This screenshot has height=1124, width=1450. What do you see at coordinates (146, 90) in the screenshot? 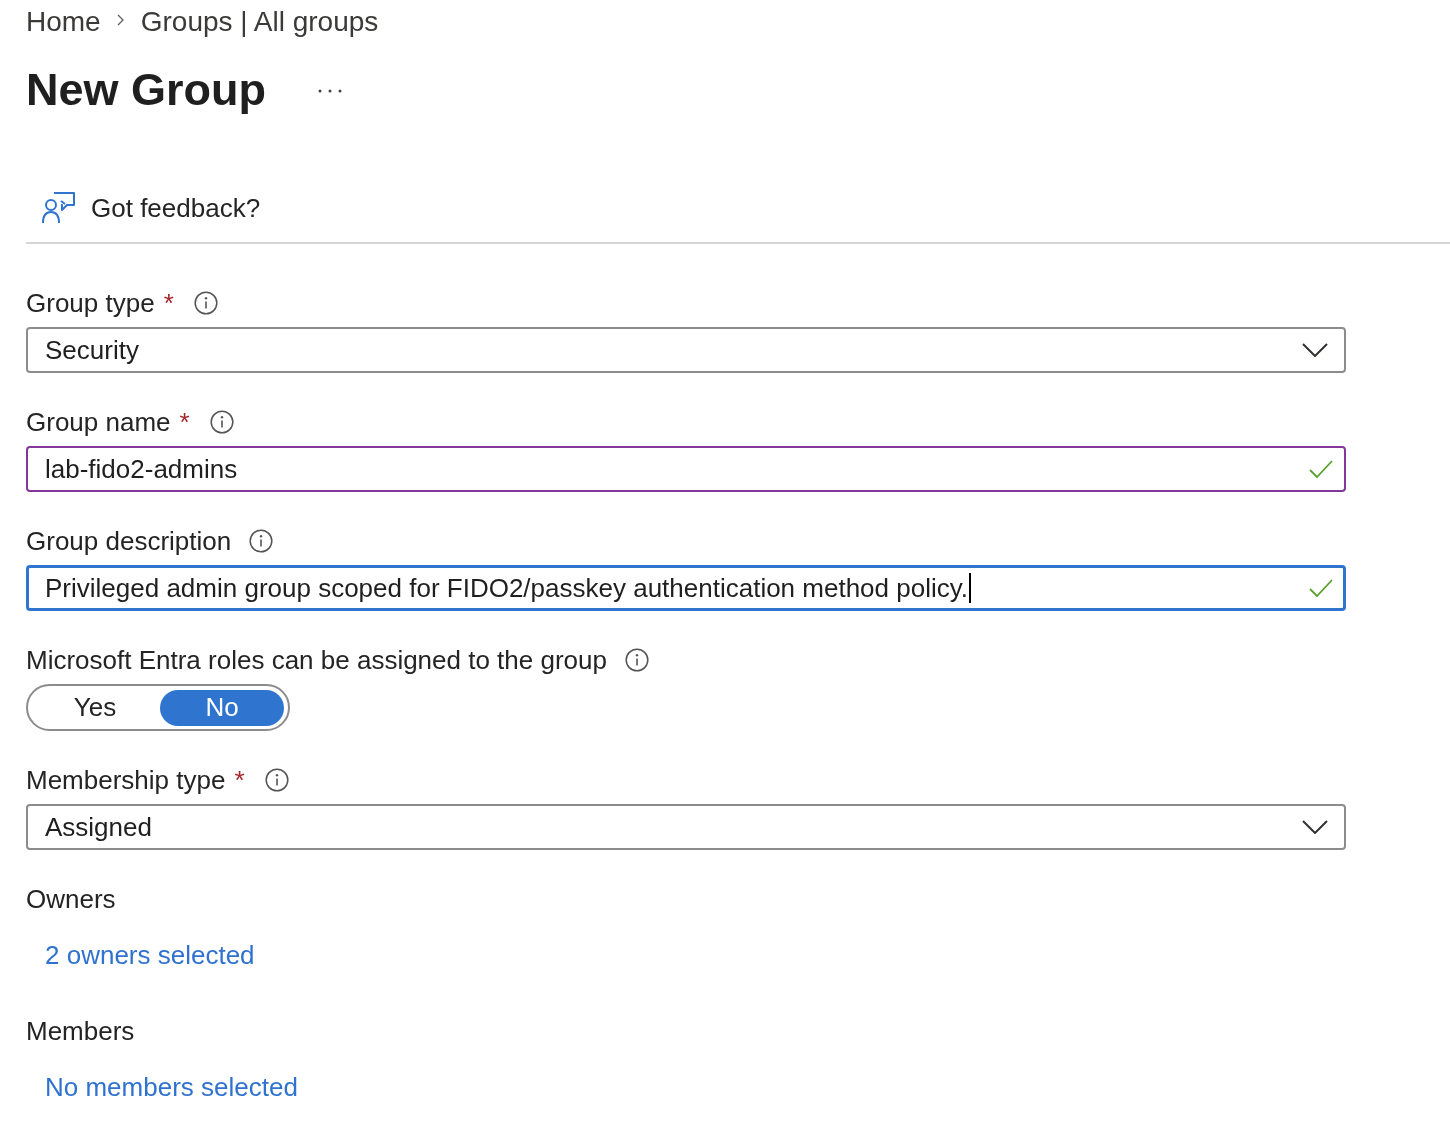
I see `page-title: New Group` at bounding box center [146, 90].